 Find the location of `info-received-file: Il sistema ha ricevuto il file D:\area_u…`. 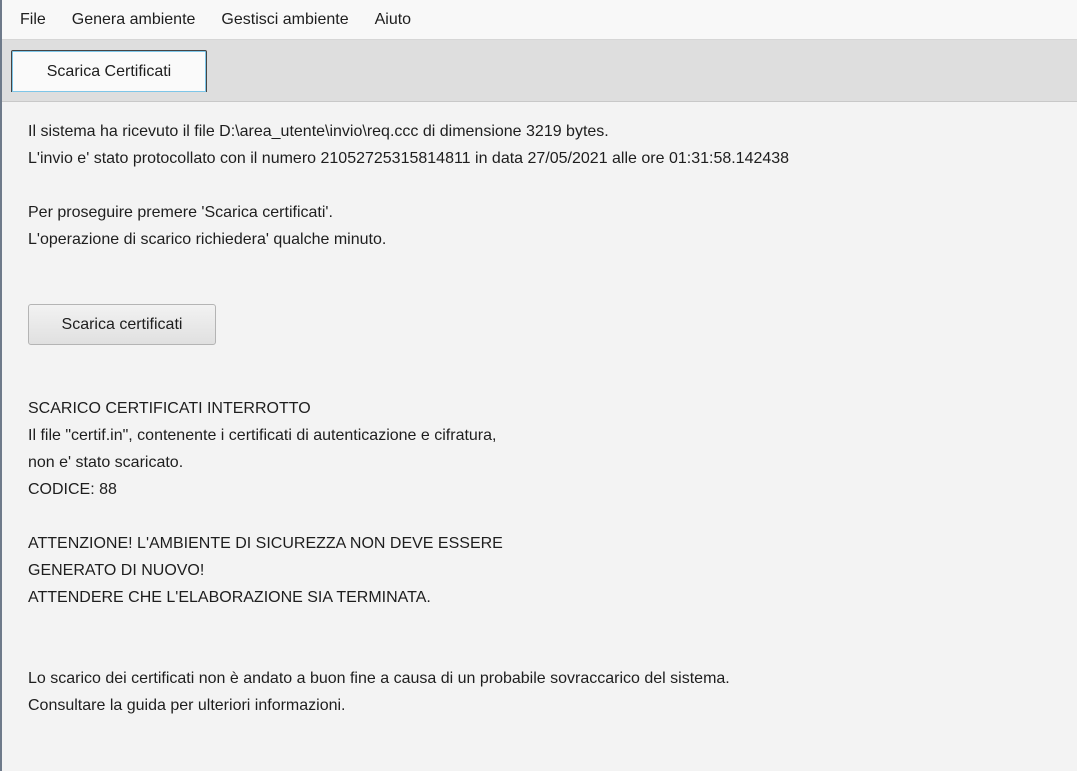

info-received-file: Il sistema ha ricevuto il file D:\area_u… is located at coordinates (318, 131).